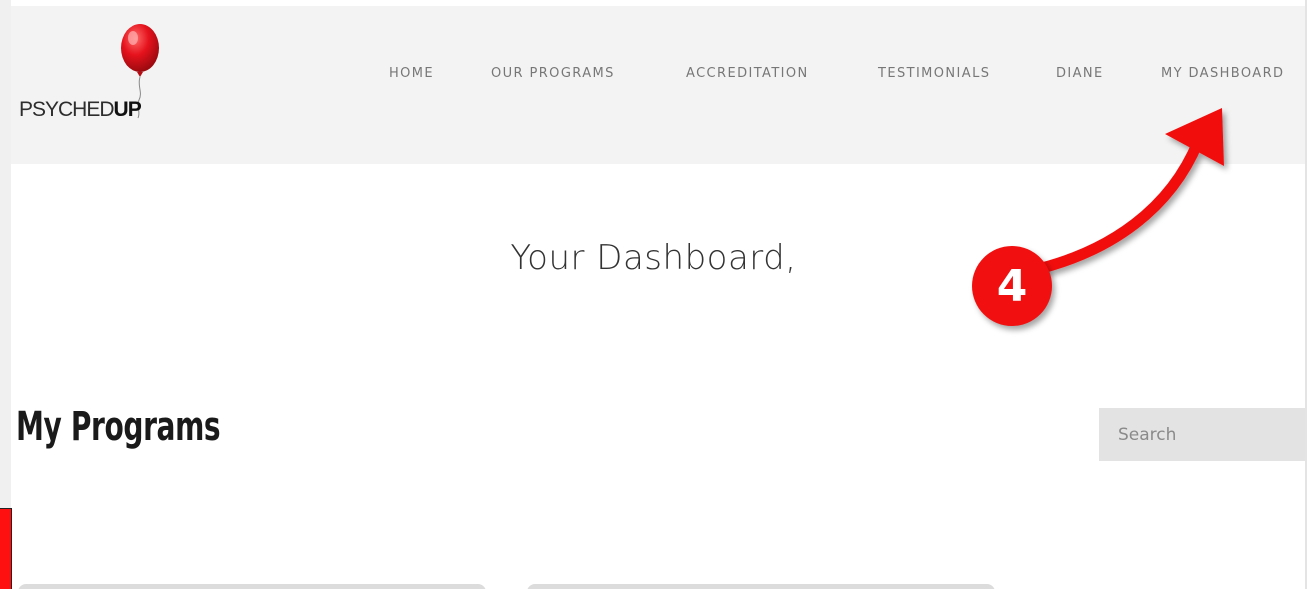 The image size is (1307, 589). What do you see at coordinates (1130, 191) in the screenshot?
I see `annotation-arrow-icon` at bounding box center [1130, 191].